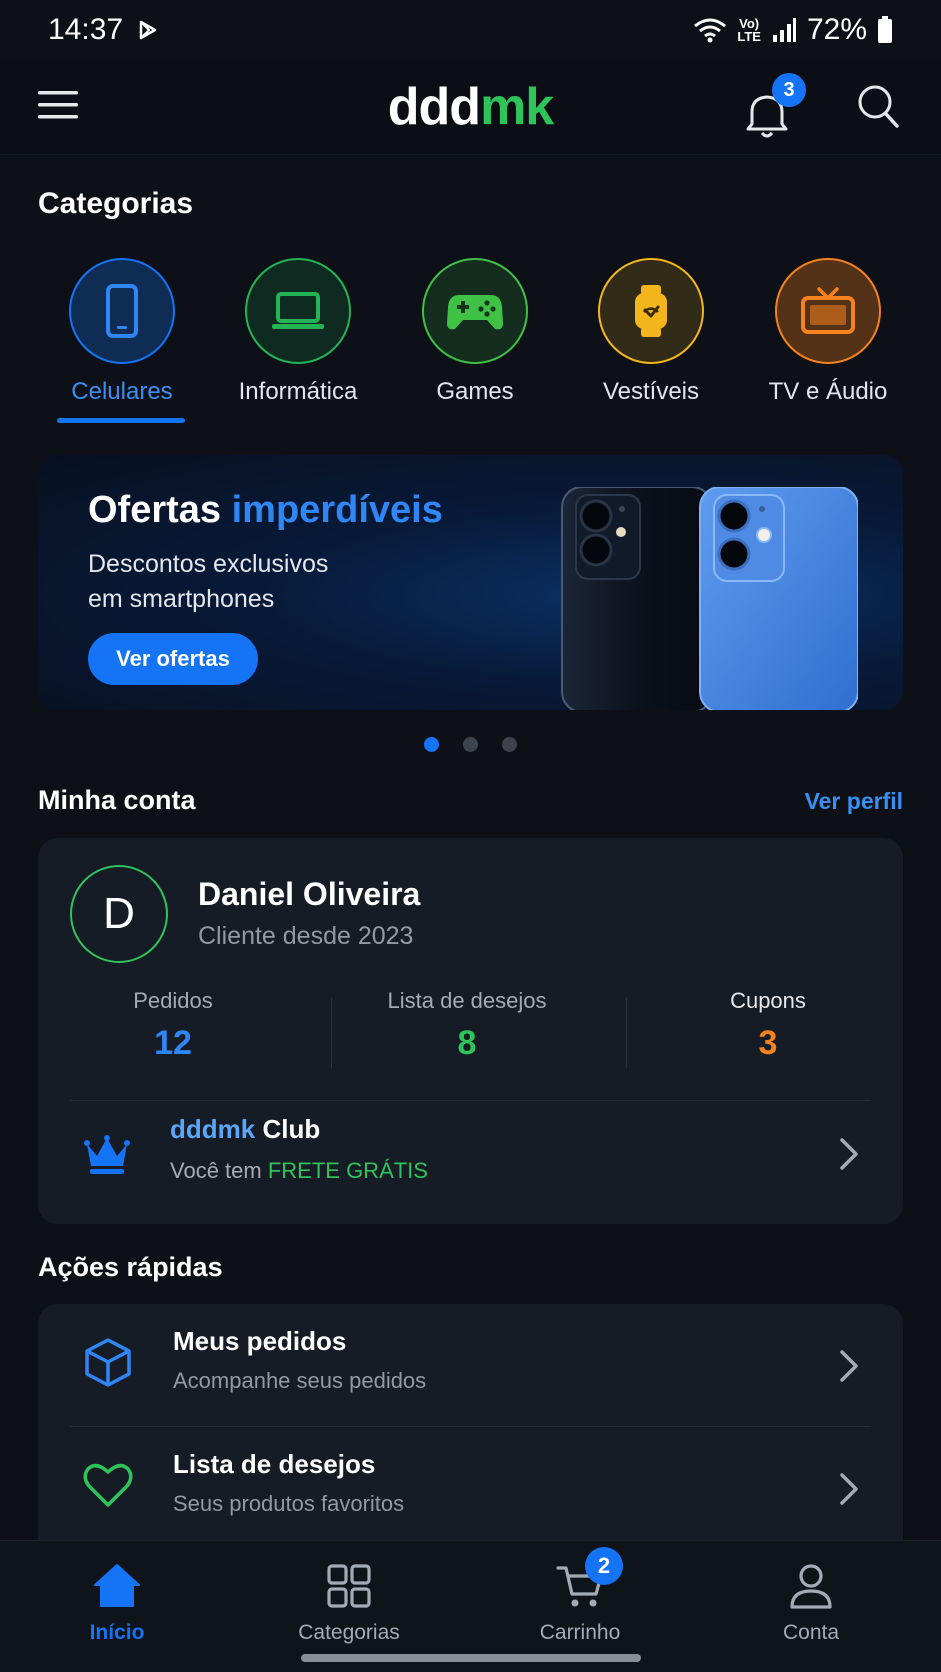  I want to click on nav-categories: Categorias, so click(349, 1606).